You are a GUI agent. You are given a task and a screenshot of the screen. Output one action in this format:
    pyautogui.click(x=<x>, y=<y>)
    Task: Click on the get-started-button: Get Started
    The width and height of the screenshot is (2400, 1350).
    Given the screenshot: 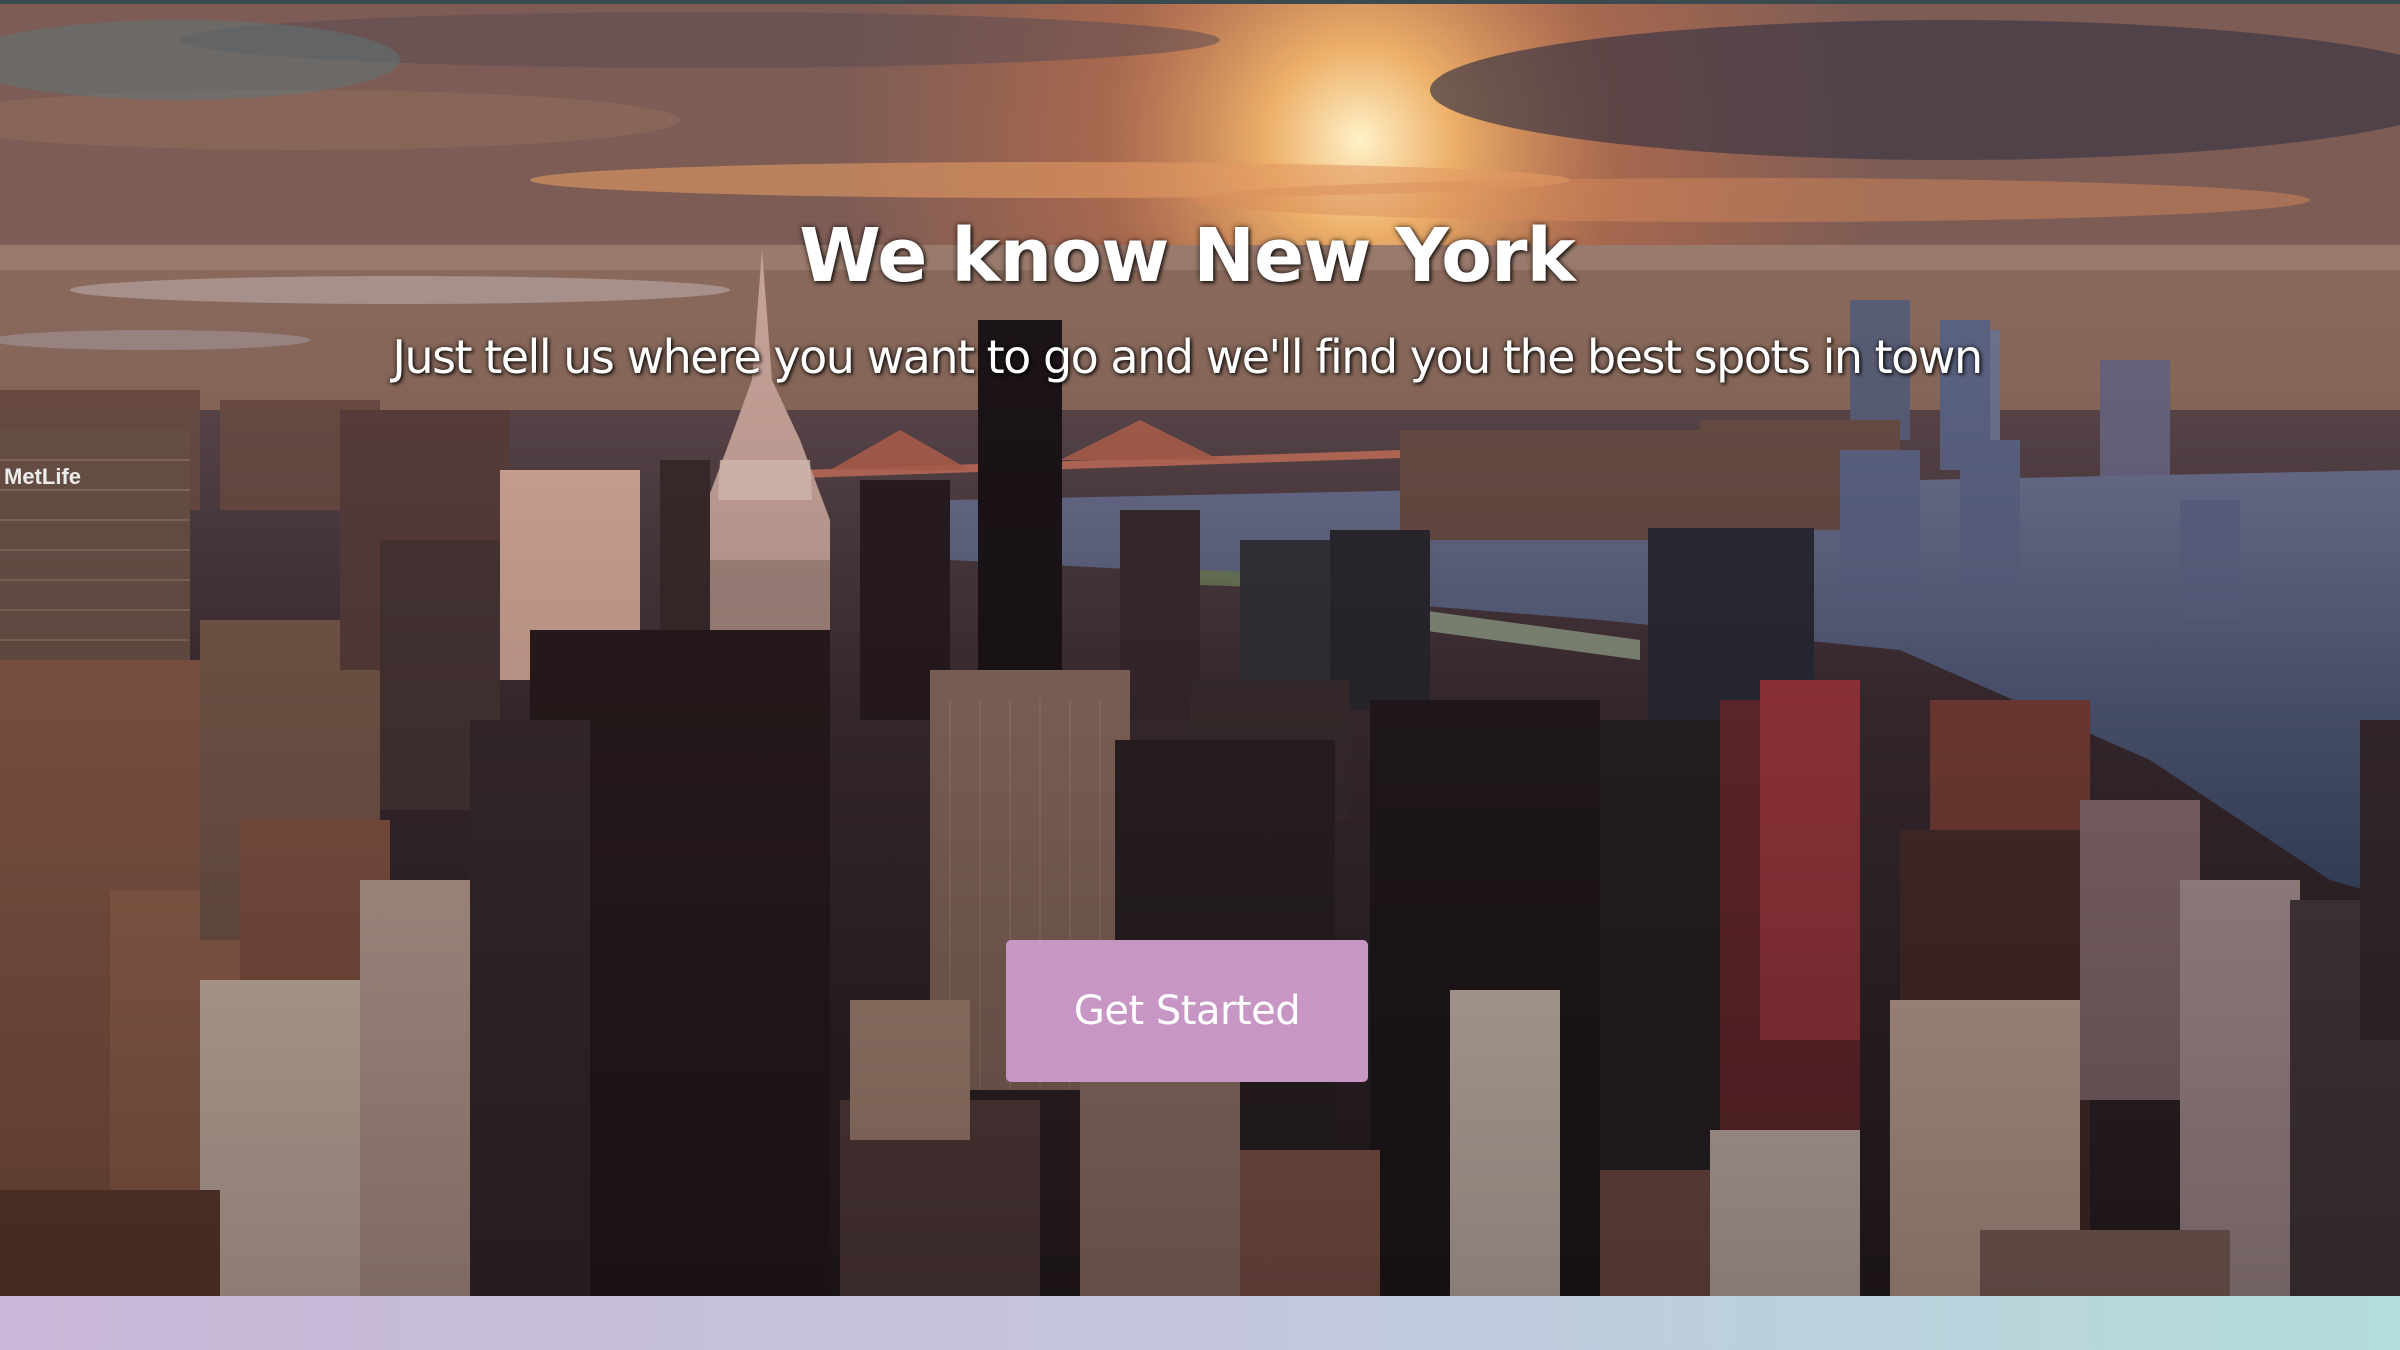 What is the action you would take?
    pyautogui.click(x=1187, y=1011)
    